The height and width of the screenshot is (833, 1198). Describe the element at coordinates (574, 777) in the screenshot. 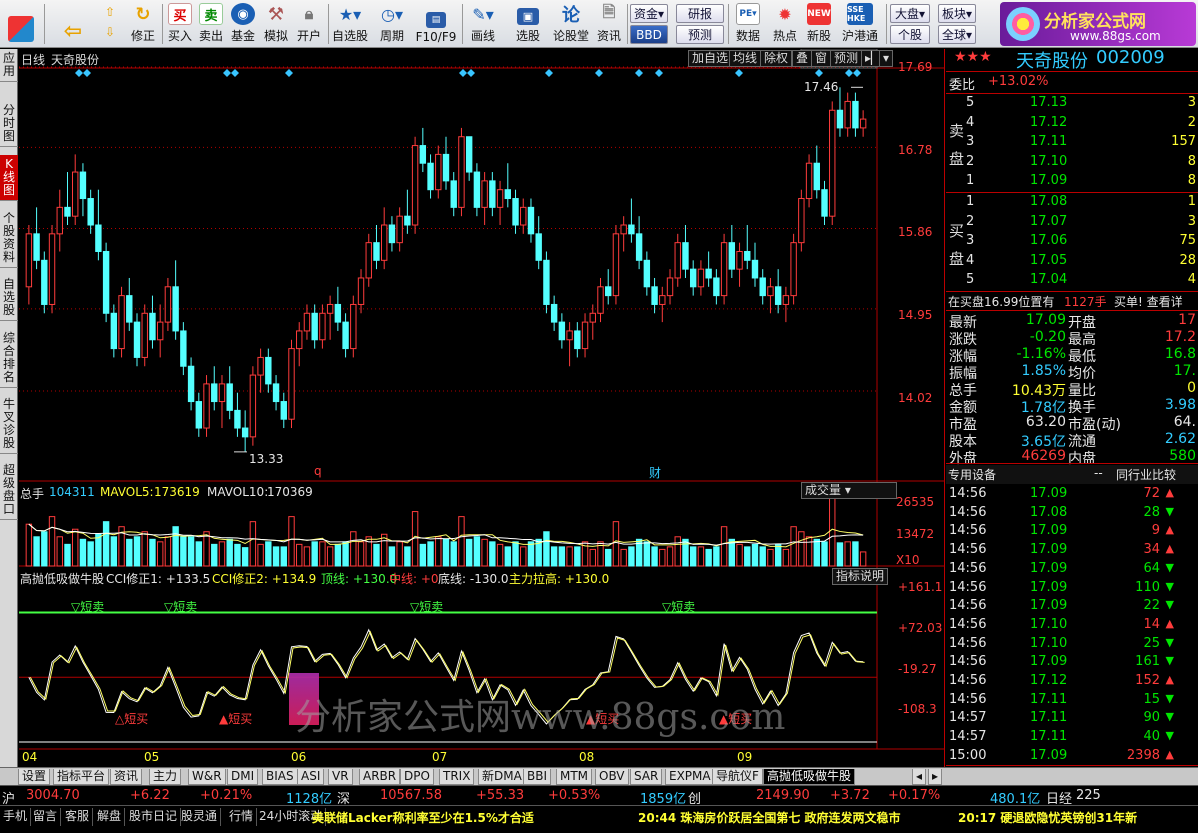

I see `indicator-tab: MTM` at that location.